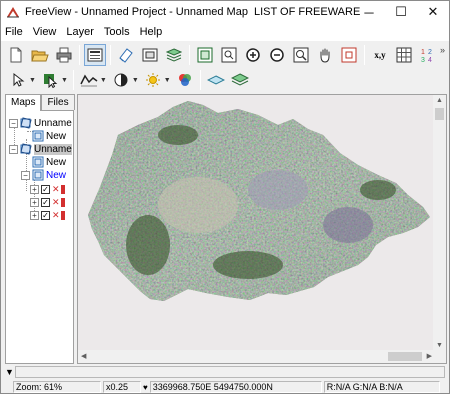 This screenshot has width=450, height=394. I want to click on menu-tools: Tools, so click(118, 32).